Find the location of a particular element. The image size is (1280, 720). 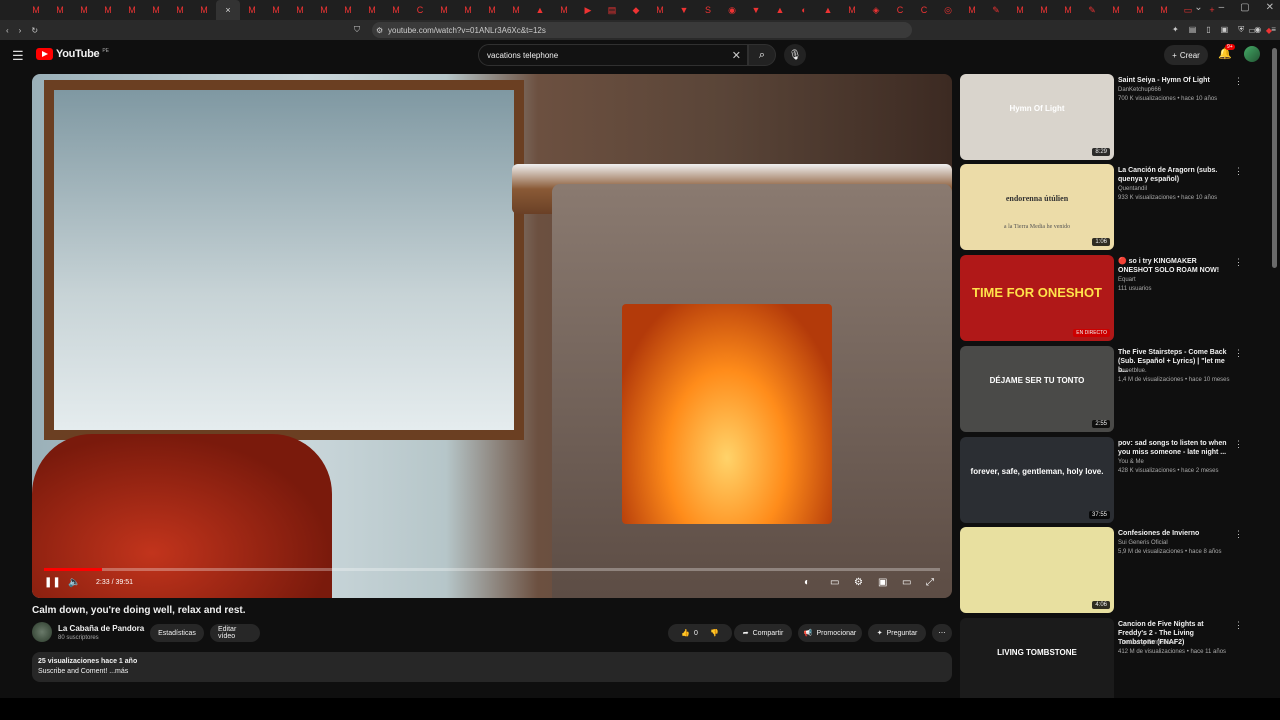

recommendation-channel: You & Me is located at coordinates (1131, 462).